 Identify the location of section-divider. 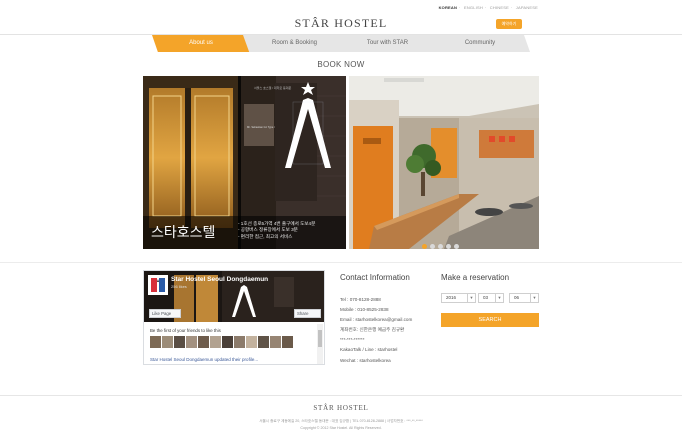
(341, 262).